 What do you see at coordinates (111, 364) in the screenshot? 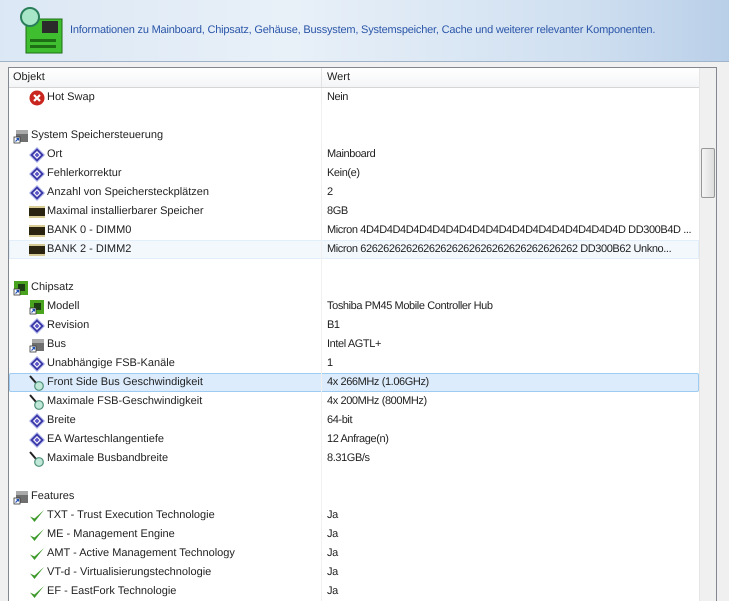
I see `row-label: Unabhängige FSB-Kanäle` at bounding box center [111, 364].